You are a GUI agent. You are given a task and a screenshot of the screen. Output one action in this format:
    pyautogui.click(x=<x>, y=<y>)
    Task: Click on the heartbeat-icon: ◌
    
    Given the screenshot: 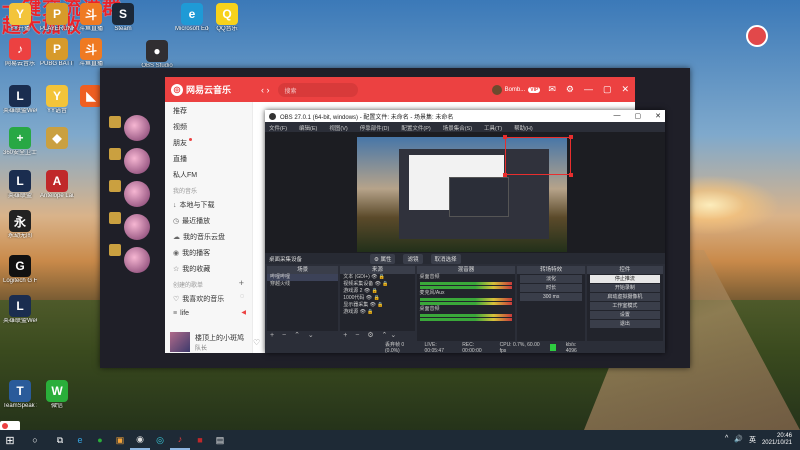 What is the action you would take?
    pyautogui.click(x=242, y=296)
    